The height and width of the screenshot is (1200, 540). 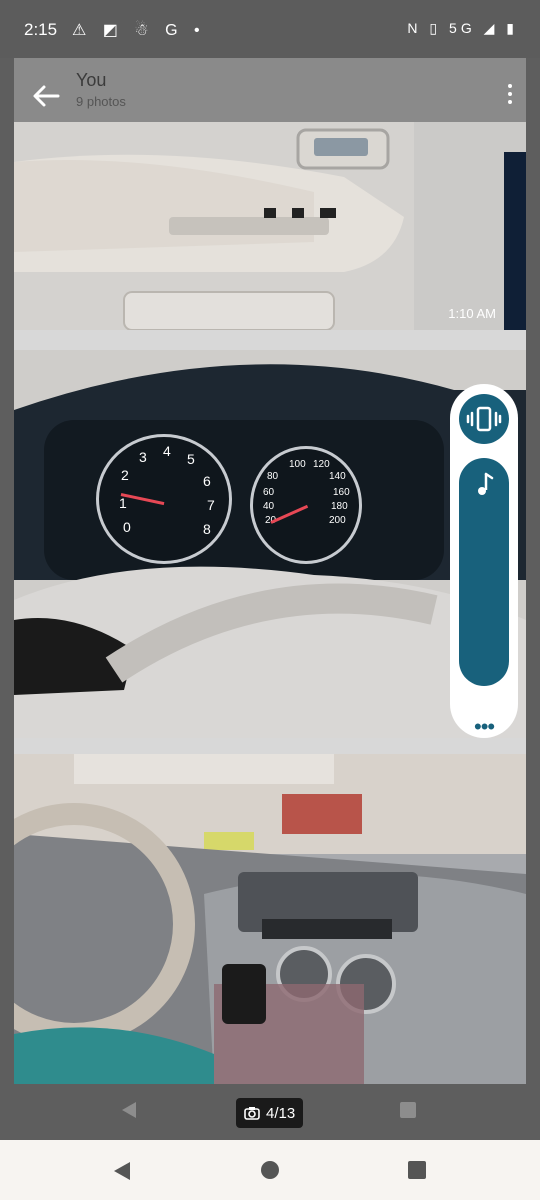 What do you see at coordinates (273, 476) in the screenshot?
I see `speed-number: 80` at bounding box center [273, 476].